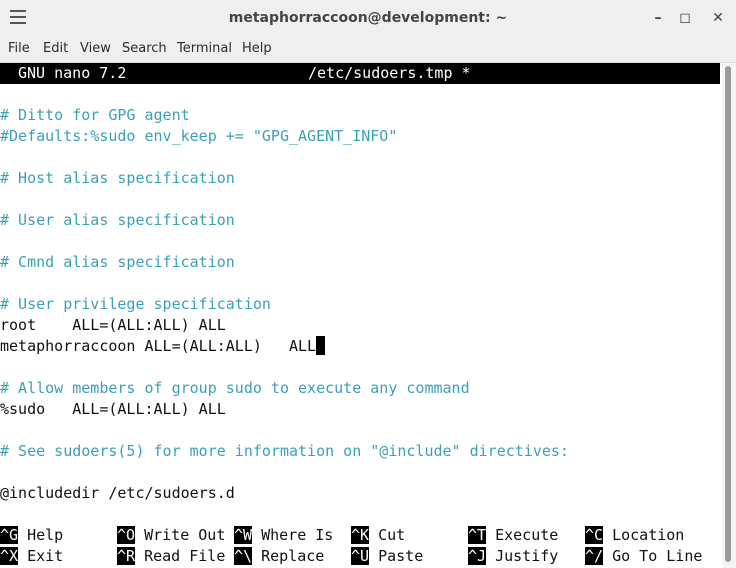 The width and height of the screenshot is (736, 568). Describe the element at coordinates (257, 48) in the screenshot. I see `menu-help: Help` at that location.